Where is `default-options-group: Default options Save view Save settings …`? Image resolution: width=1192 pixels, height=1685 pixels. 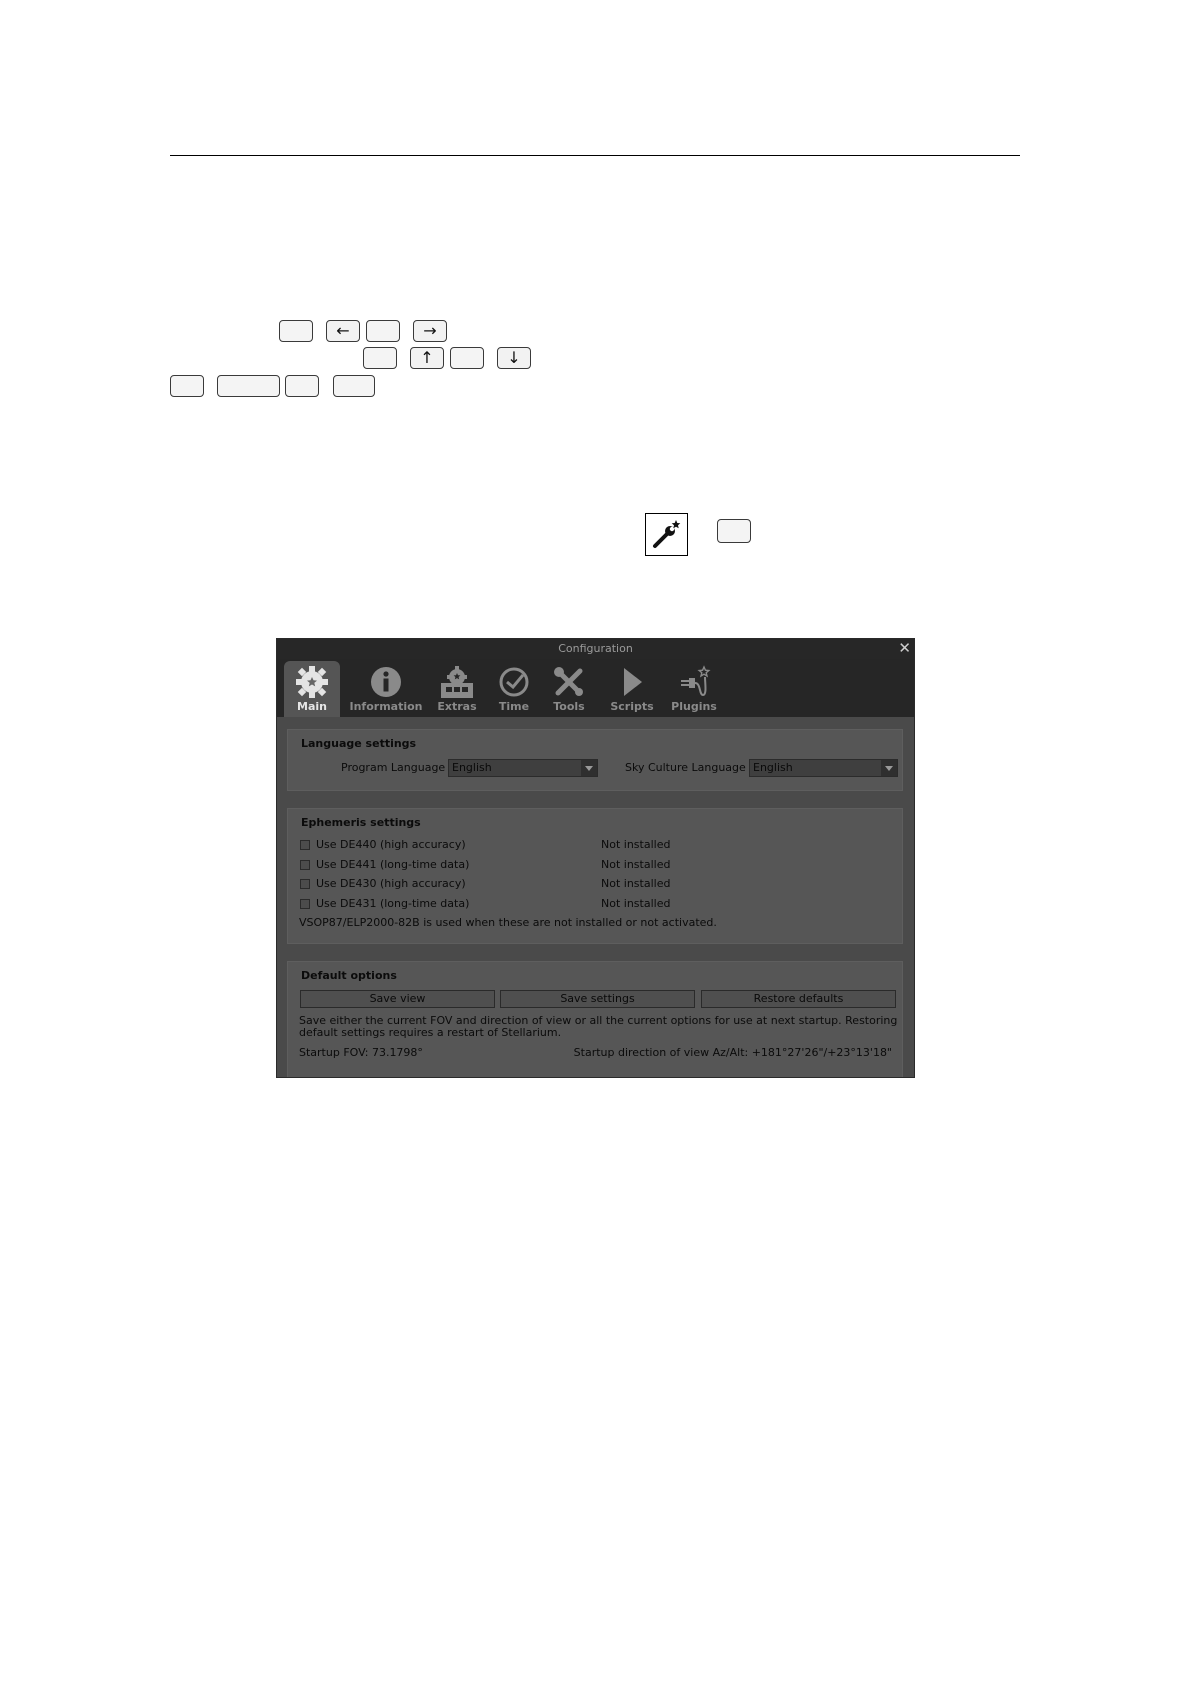
default-options-group: Default options Save view Save settings … is located at coordinates (595, 1019).